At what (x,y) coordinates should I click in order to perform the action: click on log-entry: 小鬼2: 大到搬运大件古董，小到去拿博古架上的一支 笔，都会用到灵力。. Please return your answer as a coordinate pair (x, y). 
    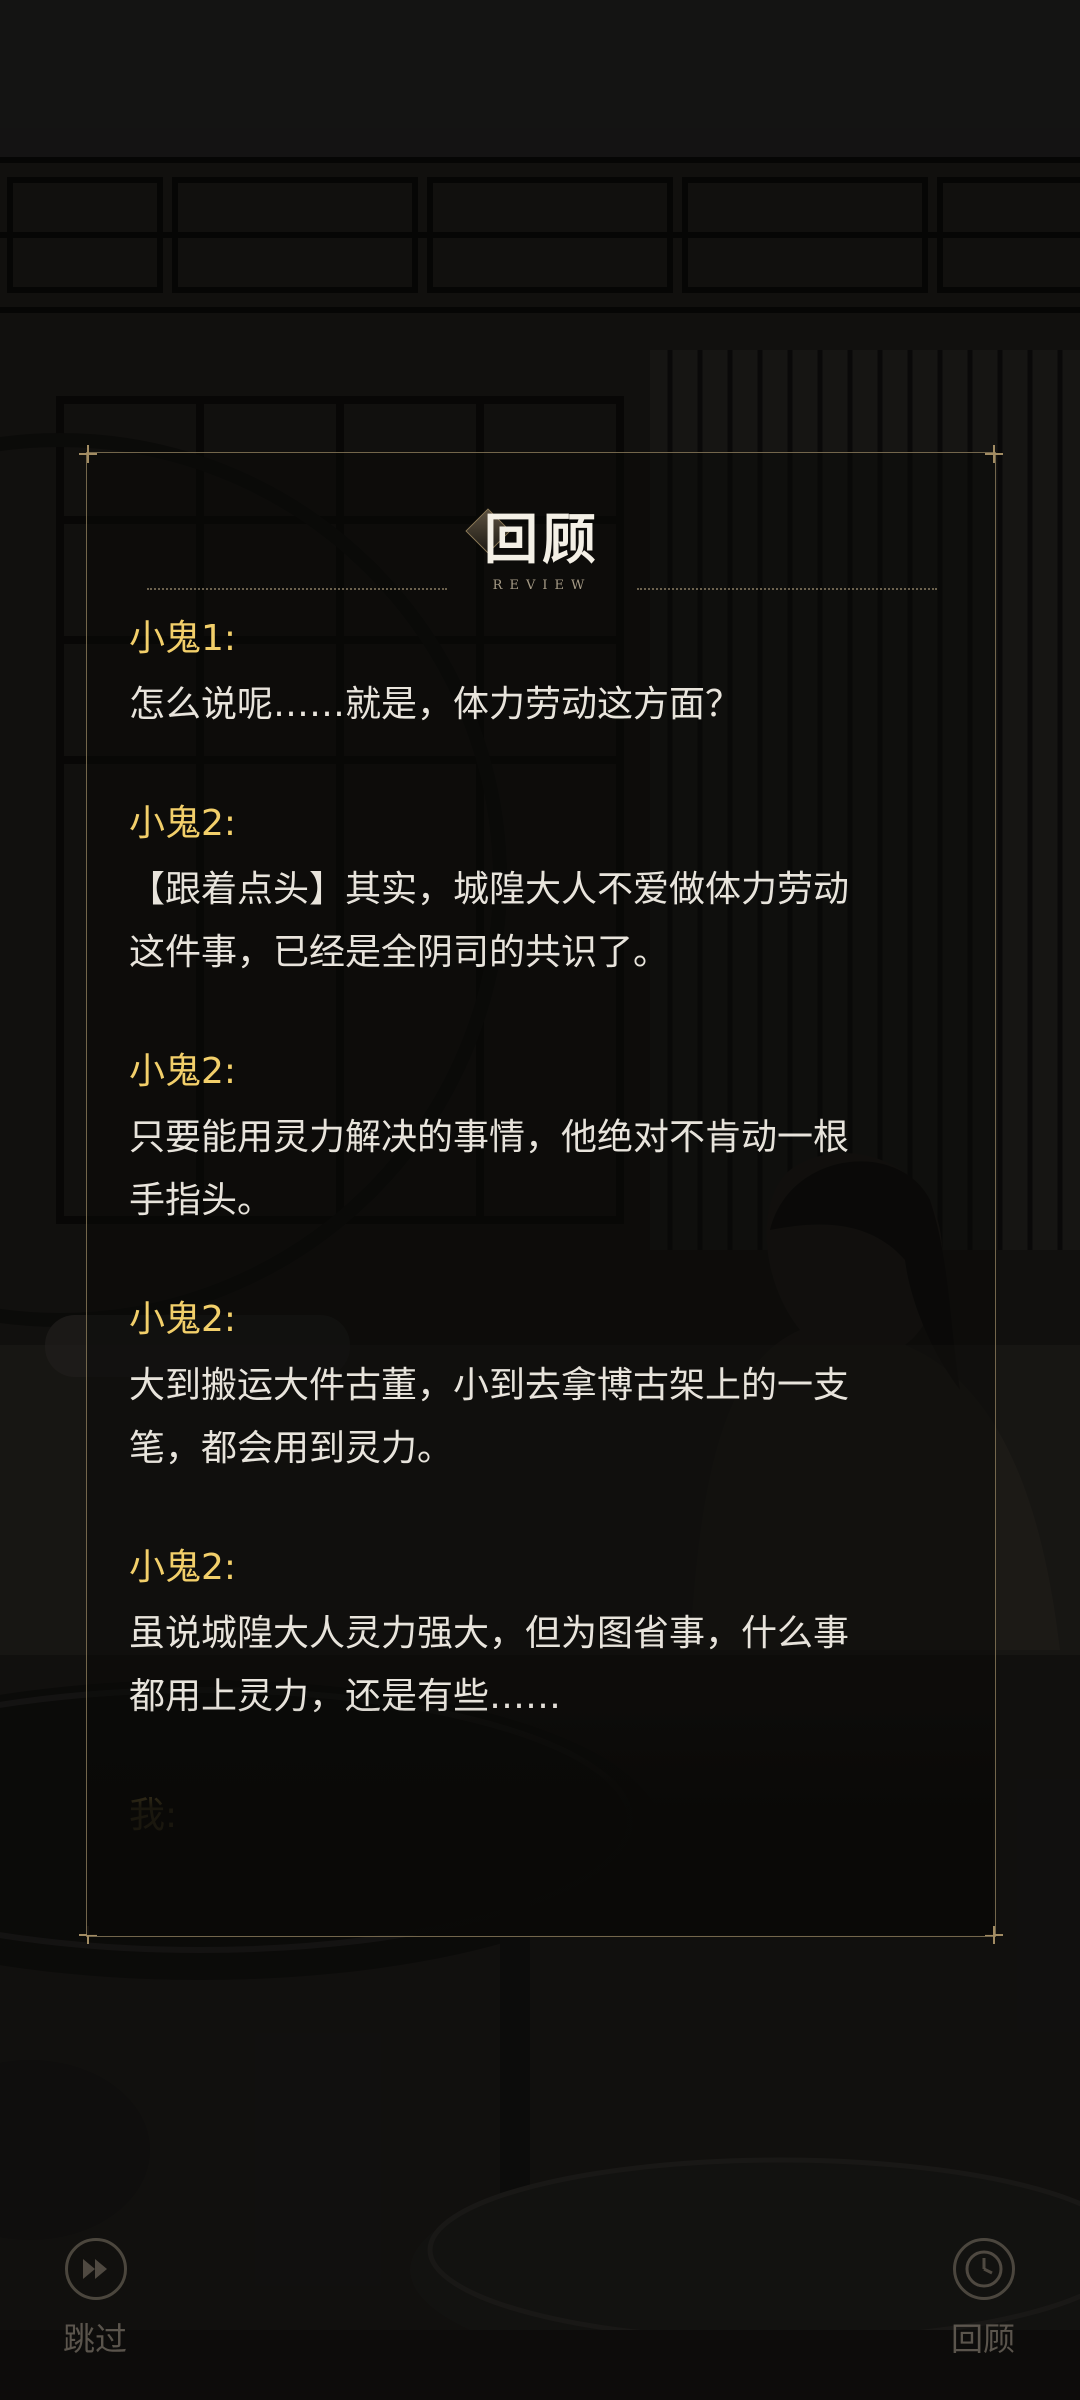
    Looking at the image, I should click on (549, 1387).